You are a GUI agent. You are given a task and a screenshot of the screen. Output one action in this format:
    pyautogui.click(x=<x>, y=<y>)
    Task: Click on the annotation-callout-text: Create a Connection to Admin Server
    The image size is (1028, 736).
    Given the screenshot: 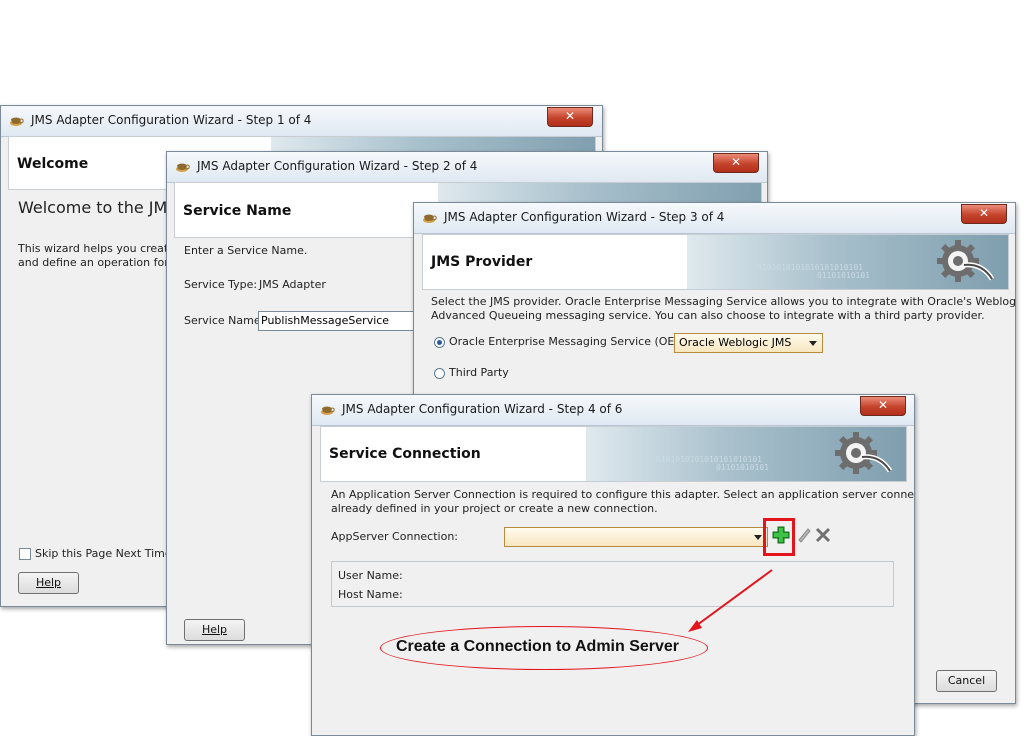 What is the action you would take?
    pyautogui.click(x=538, y=646)
    